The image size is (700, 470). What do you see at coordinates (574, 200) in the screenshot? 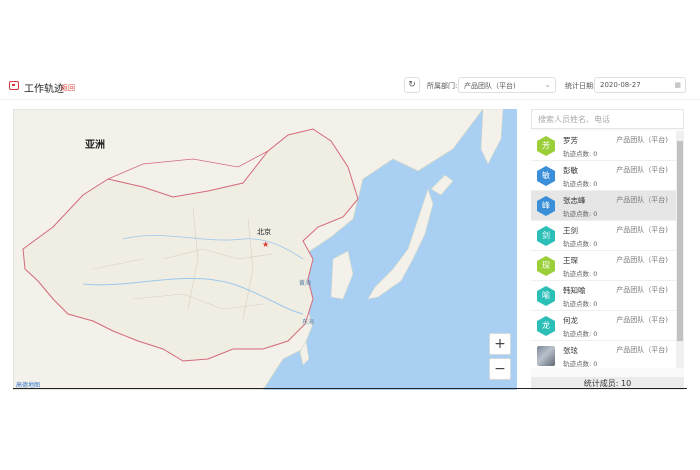
I see `member-name: 张志峰` at bounding box center [574, 200].